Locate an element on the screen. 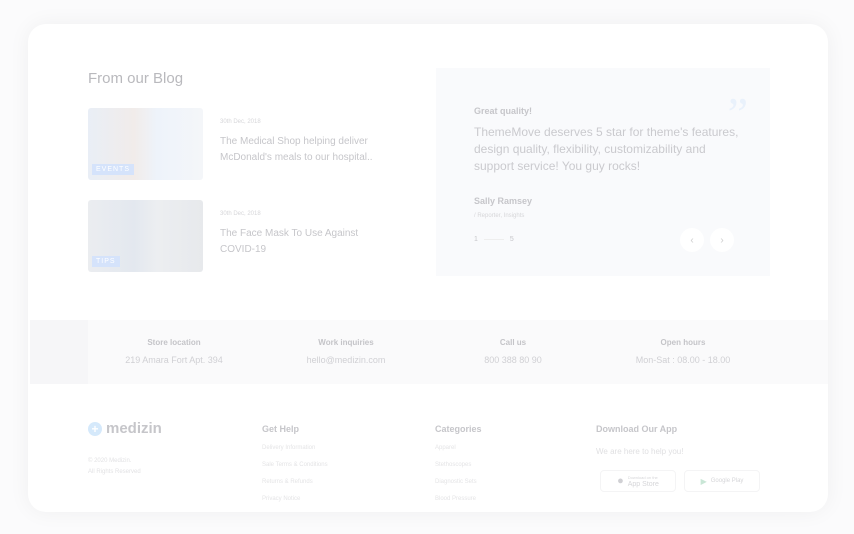  info-call-us: Call us 800 388 80 90 is located at coordinates (513, 352).